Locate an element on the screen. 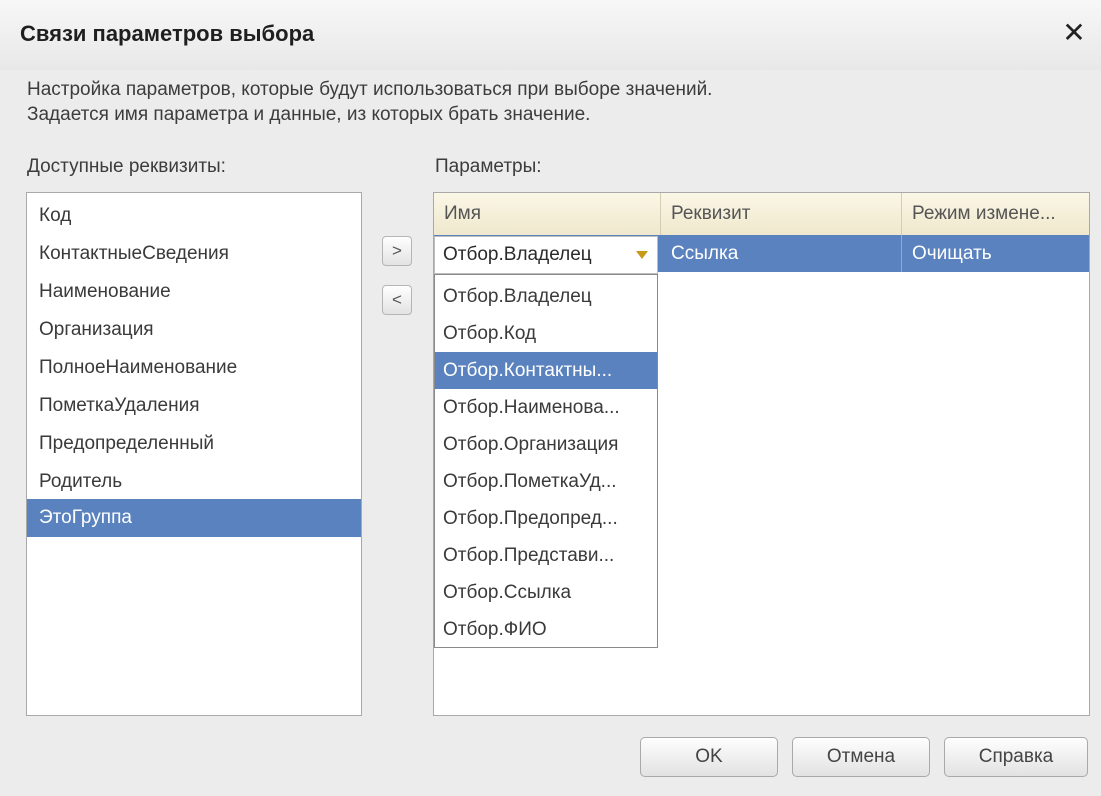  dropdown-option: Отбор.ФИО is located at coordinates (546, 629).